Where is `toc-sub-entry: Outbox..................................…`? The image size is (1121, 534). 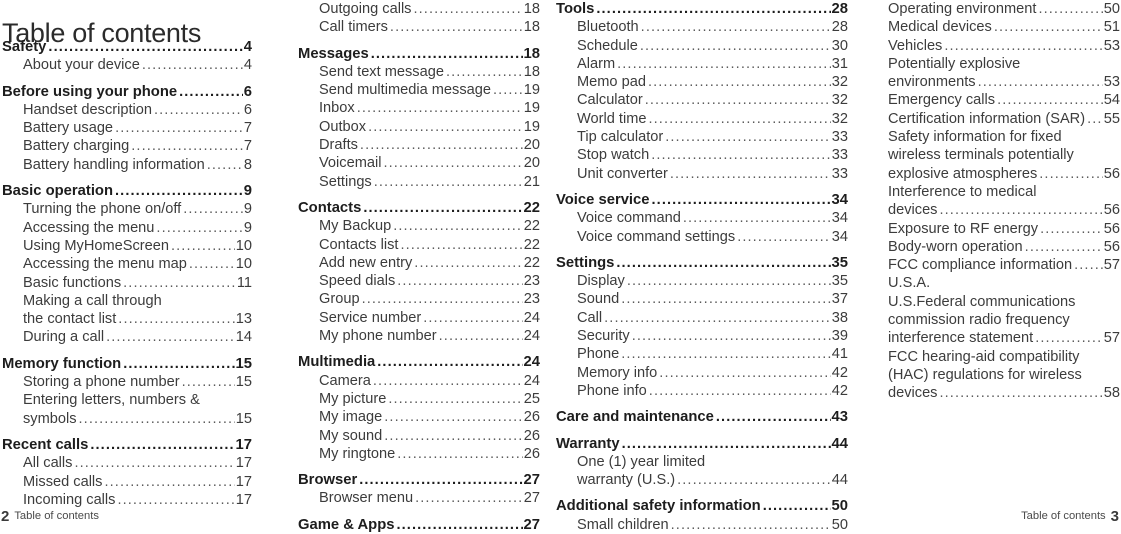
toc-sub-entry: Outbox..................................… is located at coordinates (419, 127).